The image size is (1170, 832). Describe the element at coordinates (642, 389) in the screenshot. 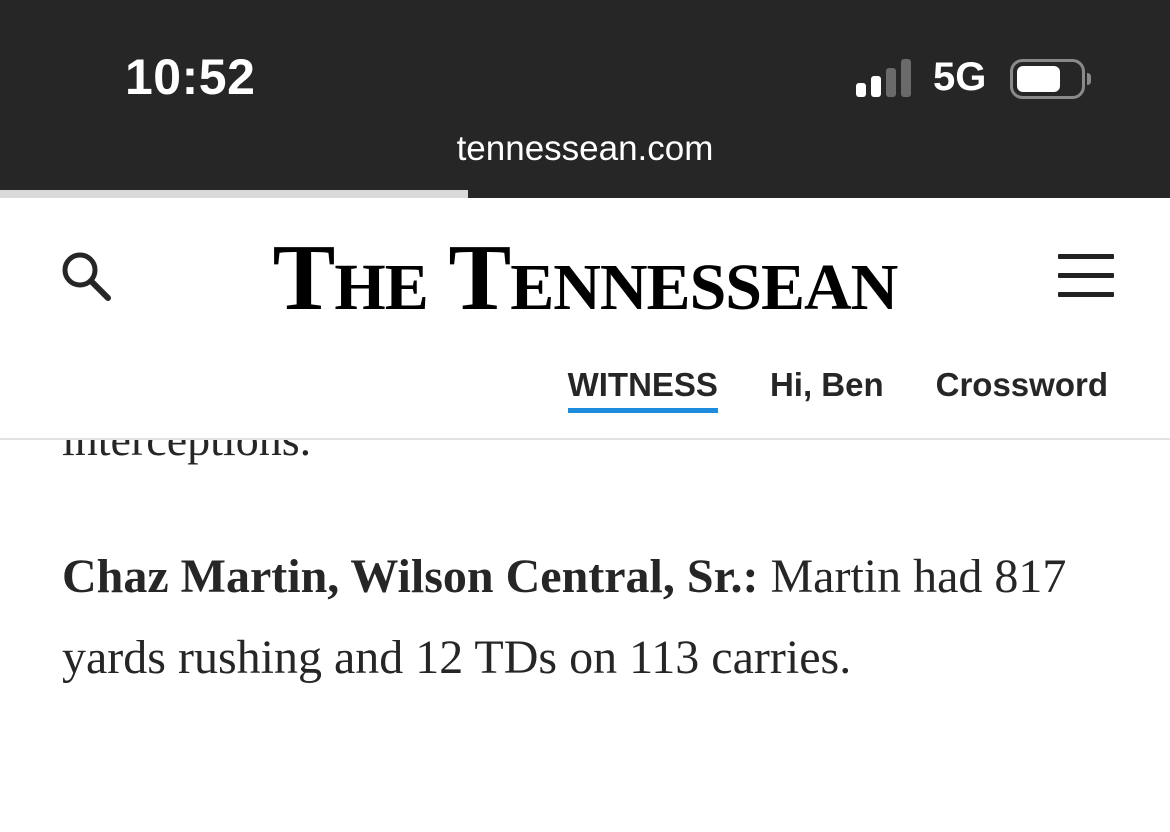

I see `nav-witness: WITNESS` at that location.